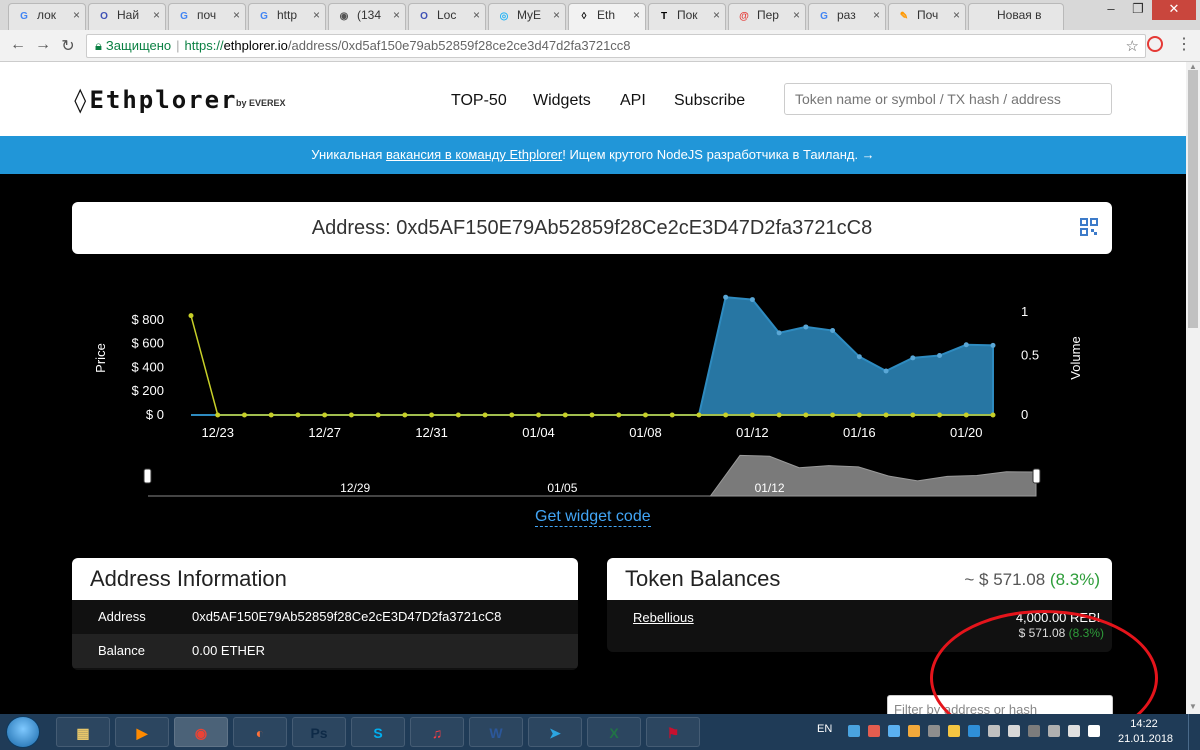 This screenshot has width=1200, height=750. What do you see at coordinates (142, 732) in the screenshot?
I see `taskbar-media-icon: ▶` at bounding box center [142, 732].